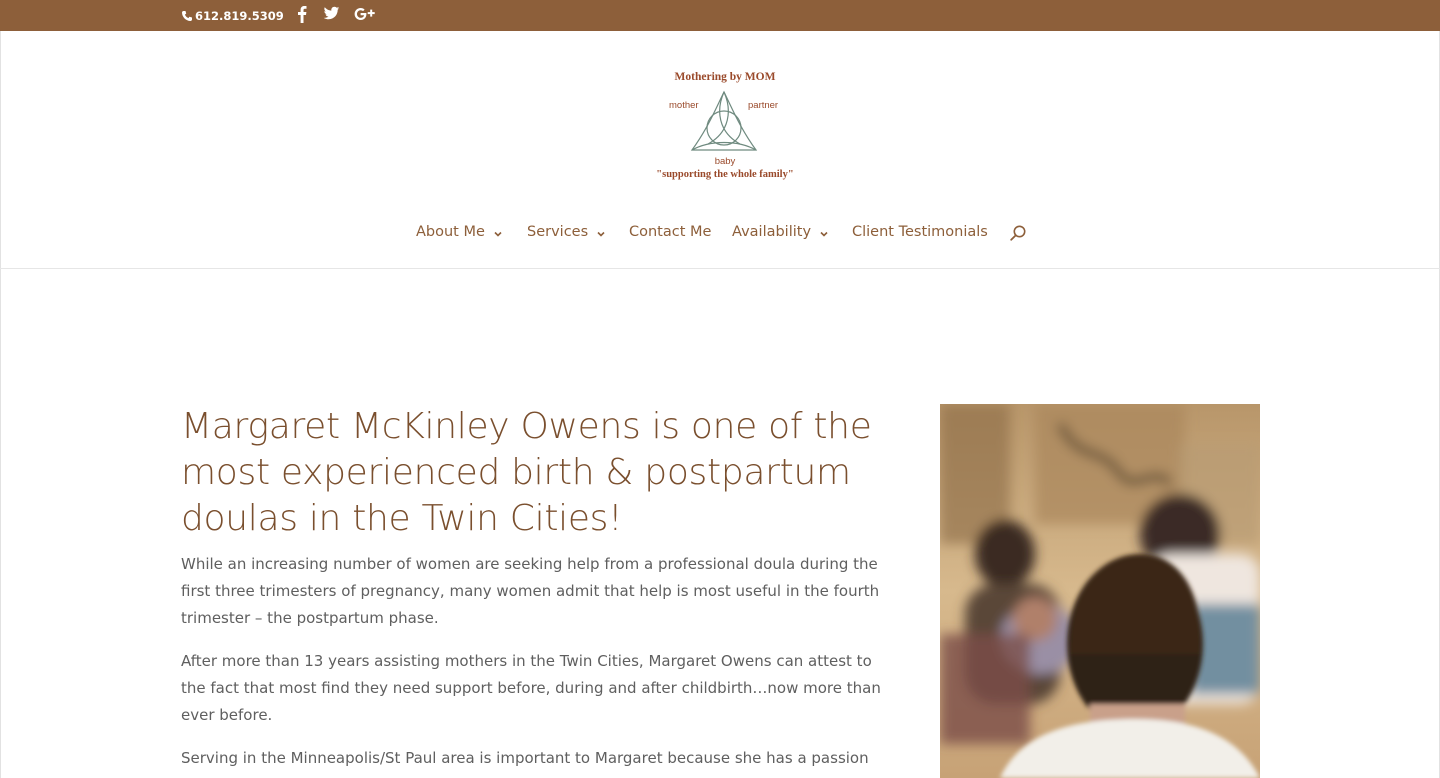  What do you see at coordinates (725, 161) in the screenshot?
I see `logo-word-baby: baby` at bounding box center [725, 161].